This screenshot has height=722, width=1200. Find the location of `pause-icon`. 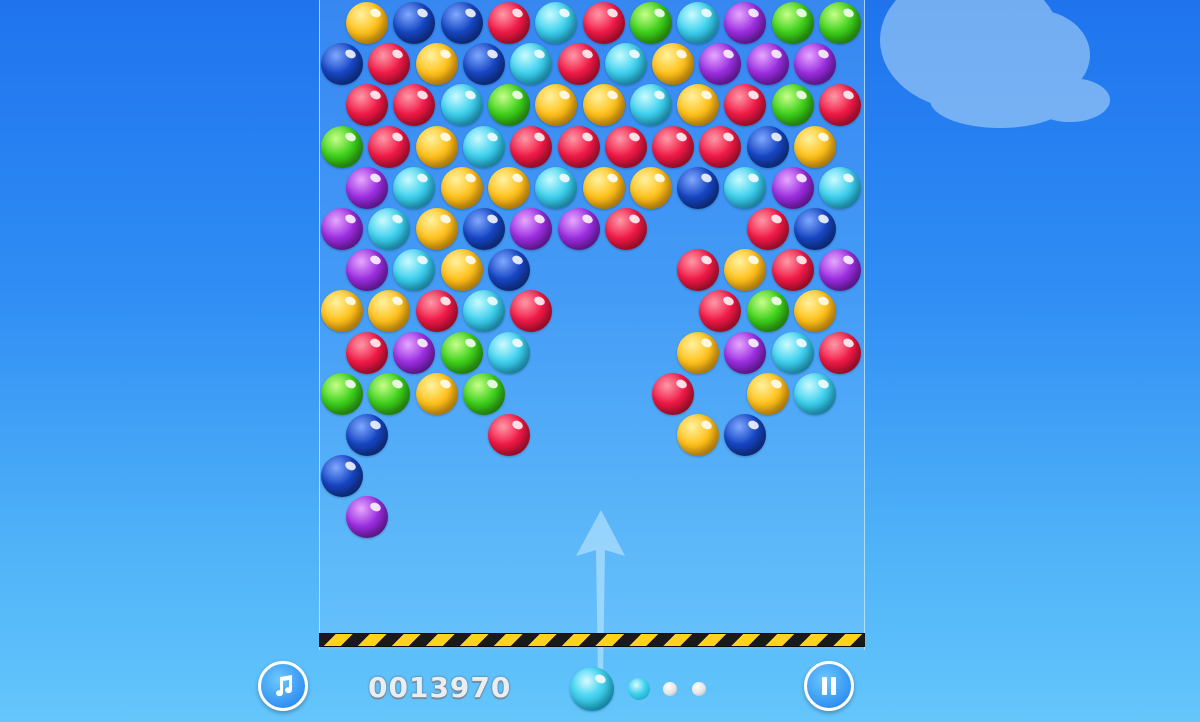

pause-icon is located at coordinates (829, 686).